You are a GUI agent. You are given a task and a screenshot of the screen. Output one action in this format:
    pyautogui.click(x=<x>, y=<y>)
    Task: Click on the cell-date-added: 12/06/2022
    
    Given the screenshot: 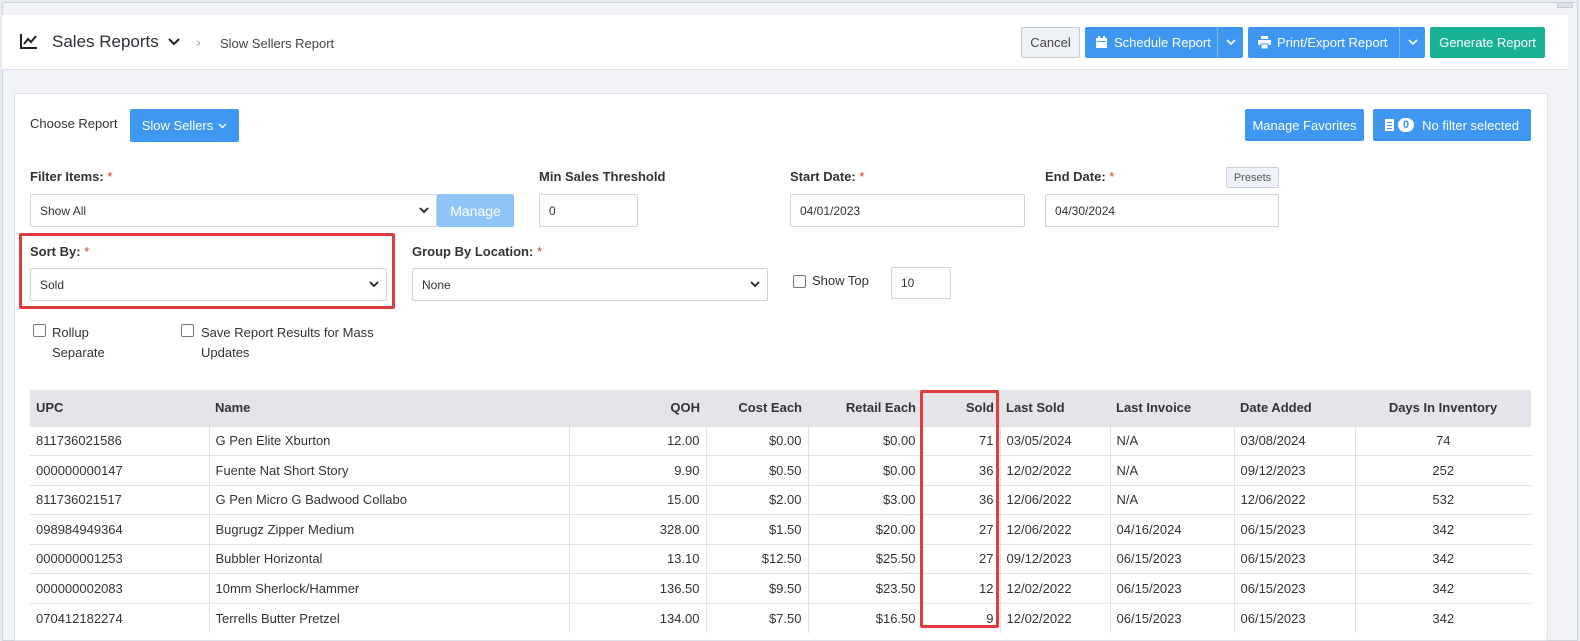 What is the action you would take?
    pyautogui.click(x=1295, y=499)
    